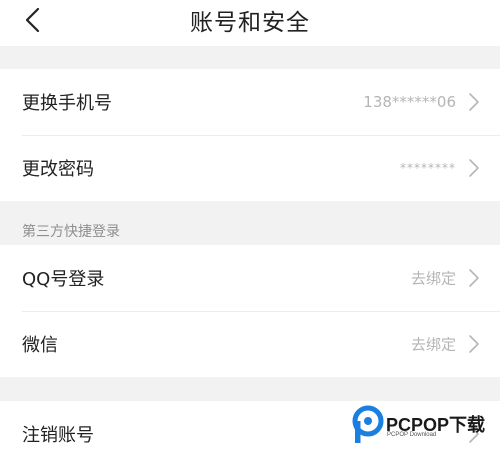 This screenshot has width=500, height=452. Describe the element at coordinates (426, 427) in the screenshot. I see `pcpop-watermark: PCPOP下载 PCPOP Download` at that location.